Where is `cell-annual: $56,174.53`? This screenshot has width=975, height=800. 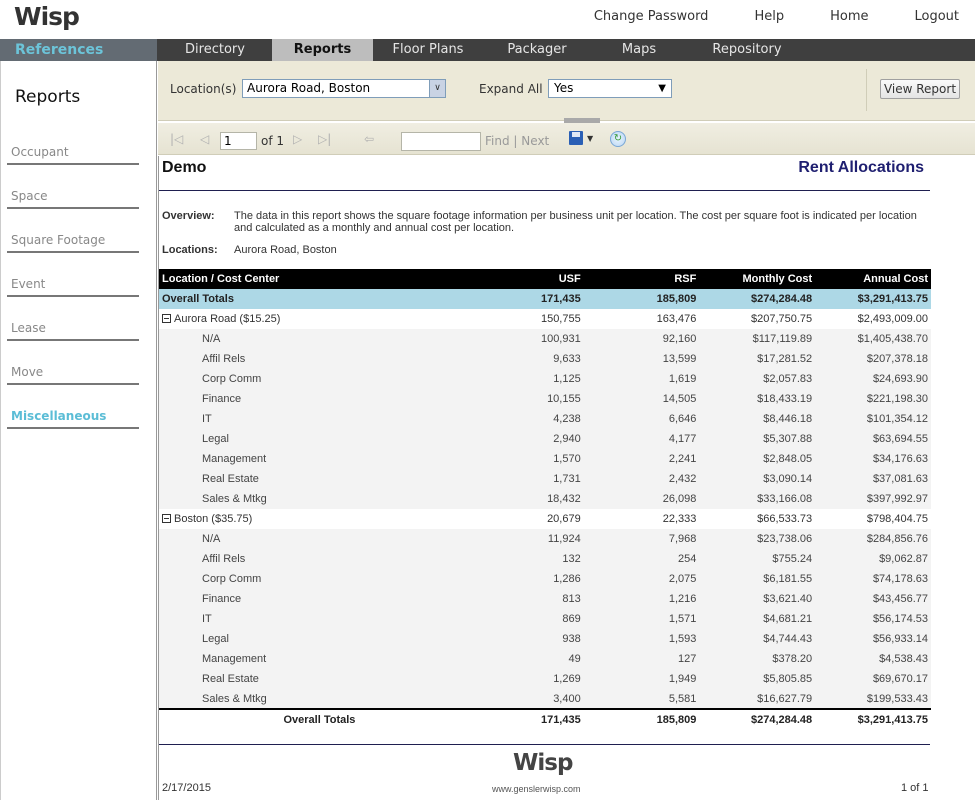 cell-annual: $56,174.53 is located at coordinates (873, 619).